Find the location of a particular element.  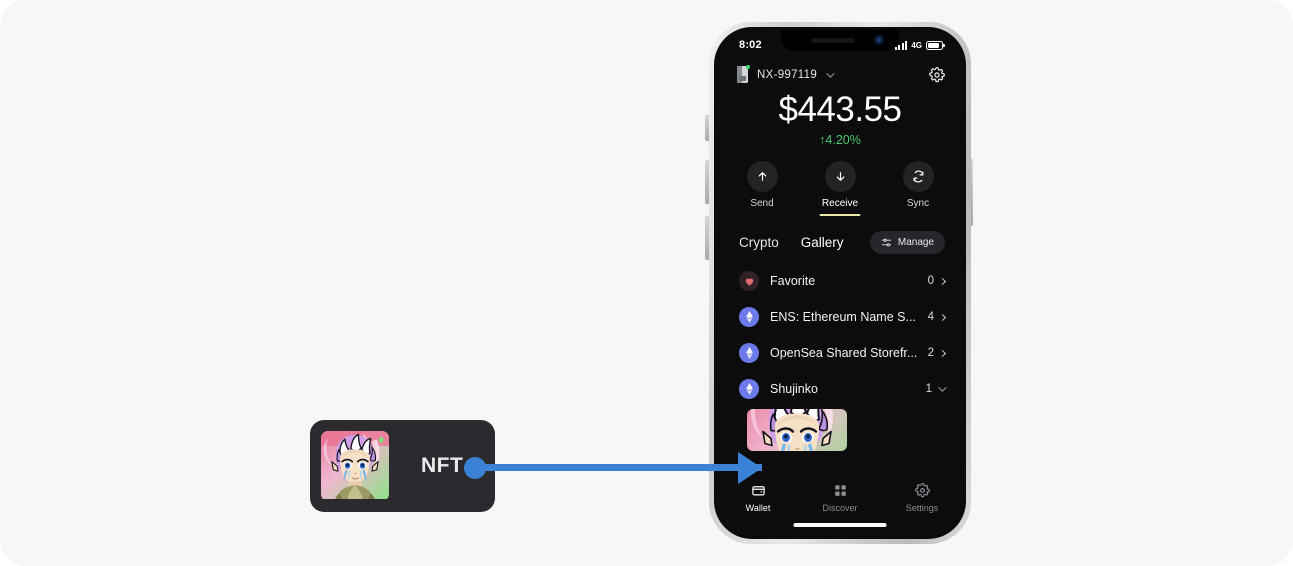

wallet-selector: NX-997119 is located at coordinates (786, 74).